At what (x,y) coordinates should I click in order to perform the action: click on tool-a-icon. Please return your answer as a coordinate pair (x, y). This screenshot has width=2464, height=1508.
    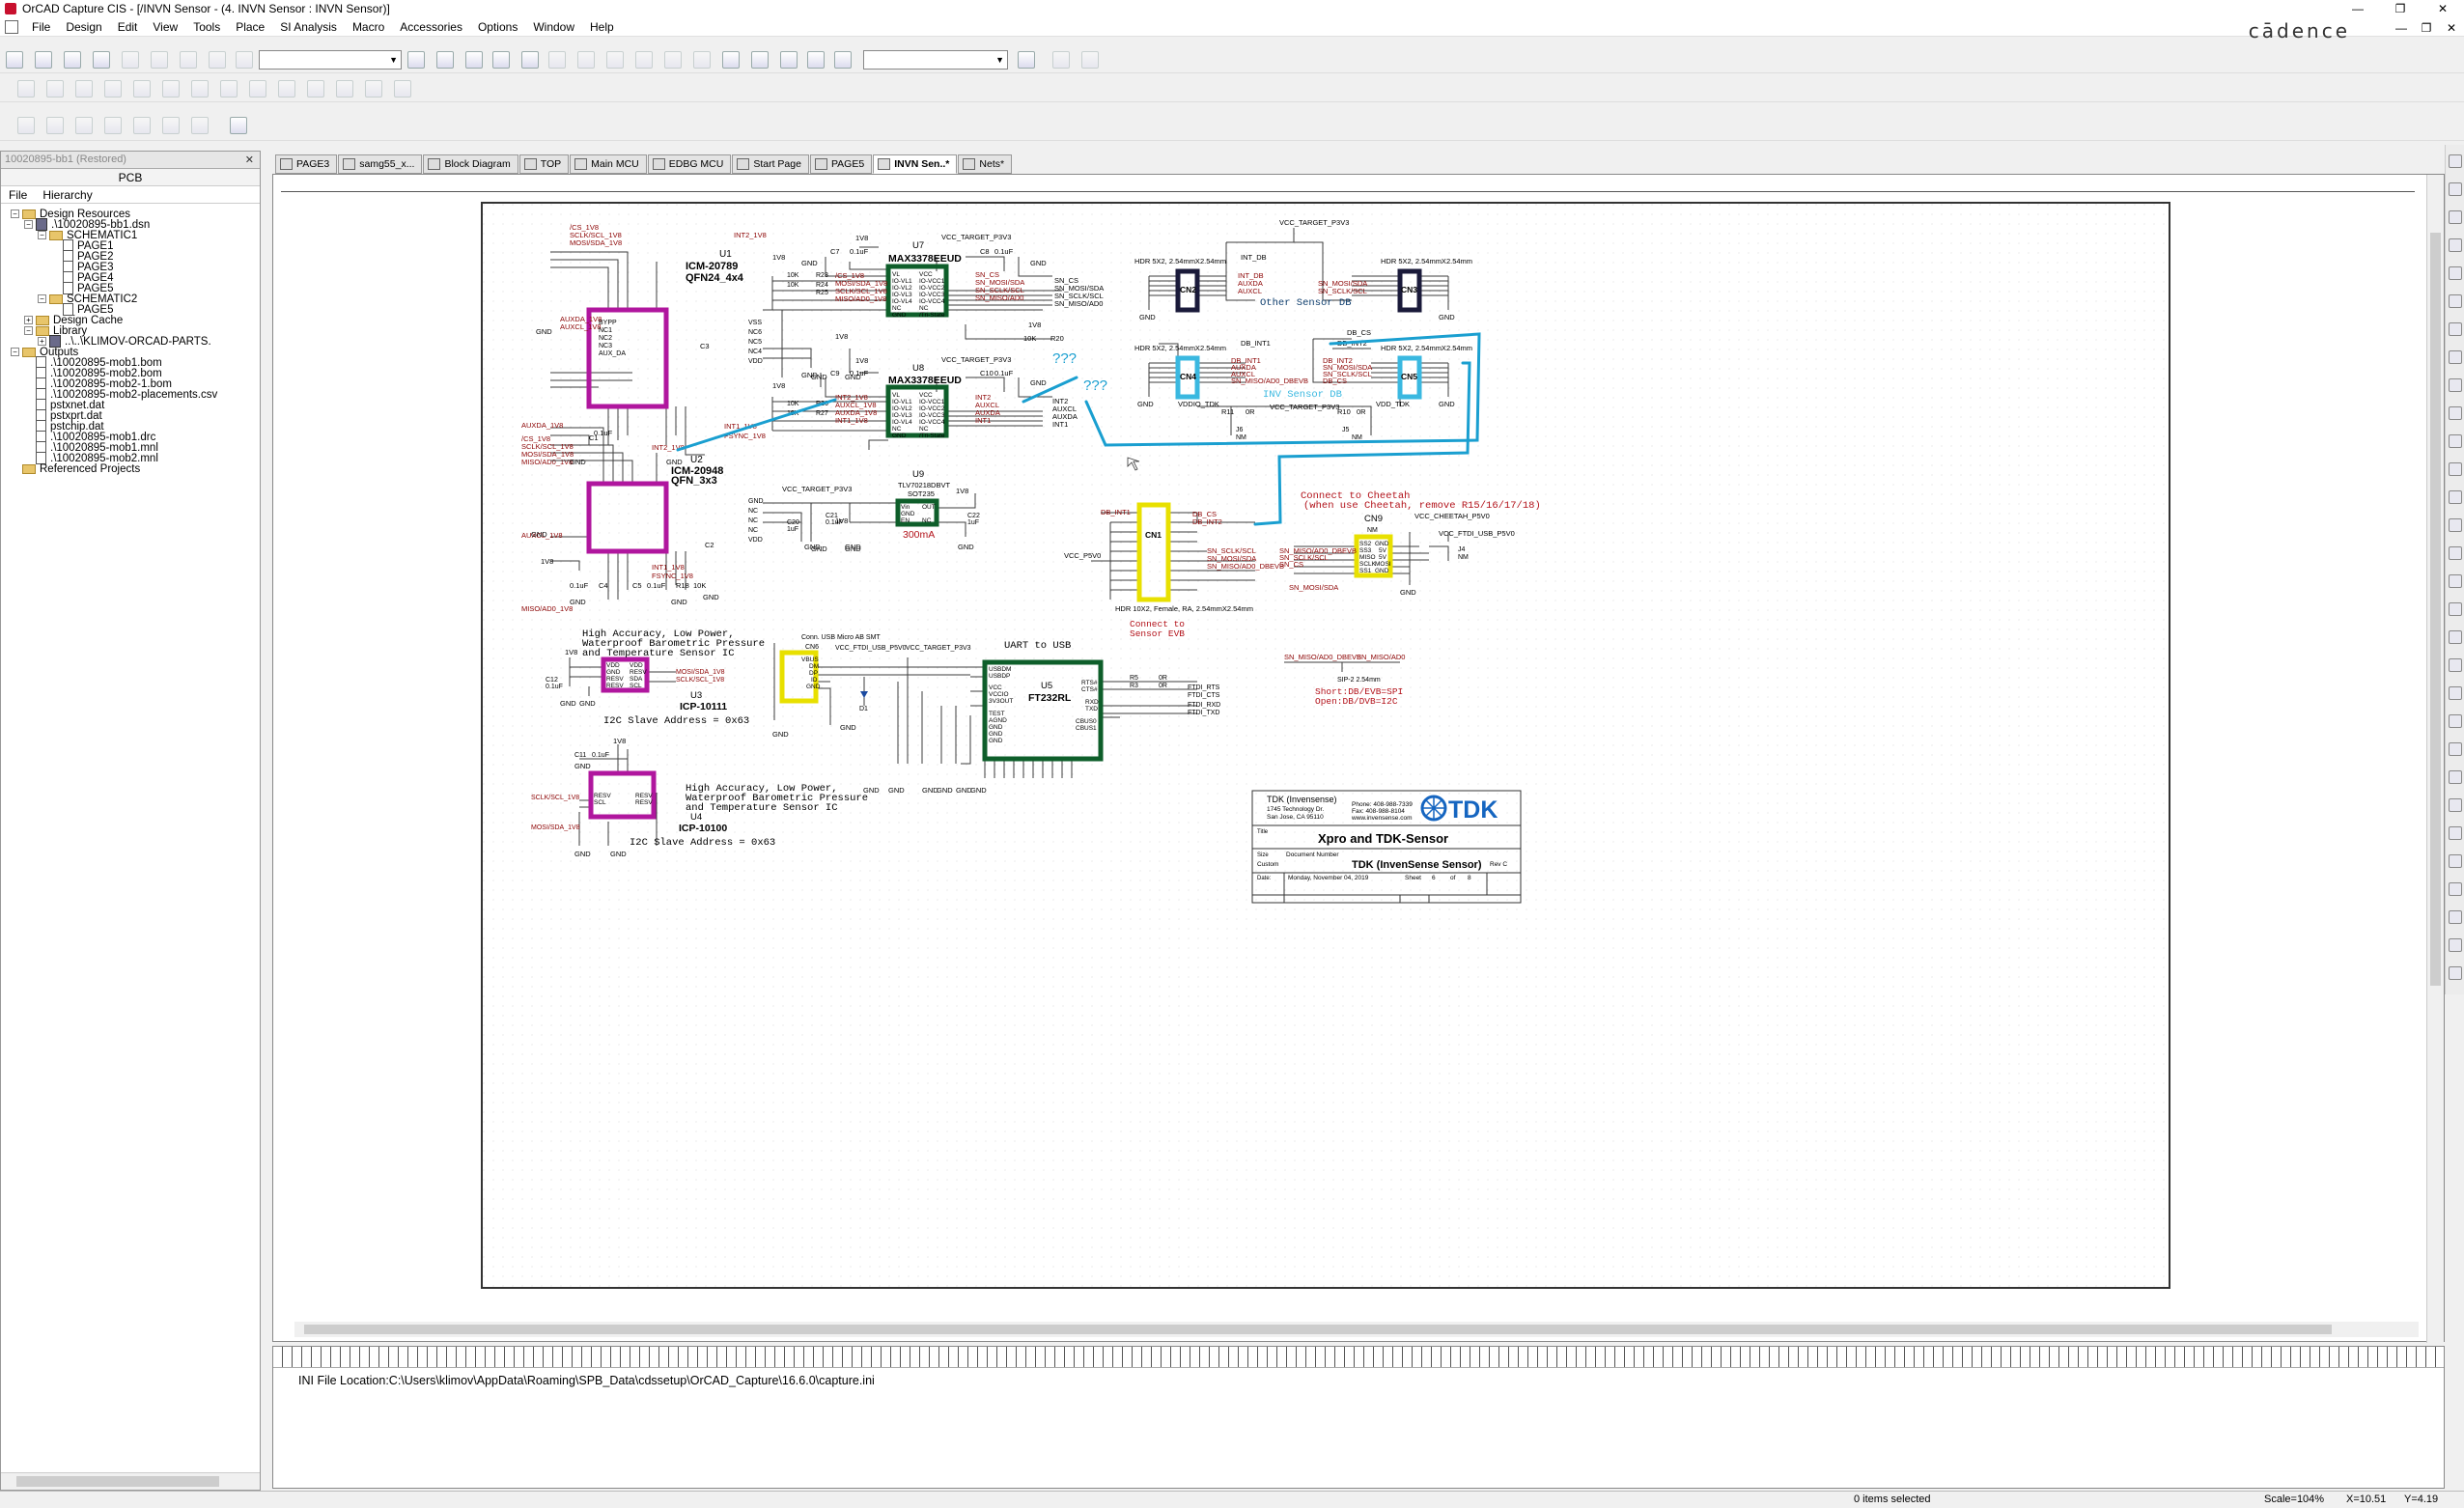
    Looking at the image, I should click on (26, 89).